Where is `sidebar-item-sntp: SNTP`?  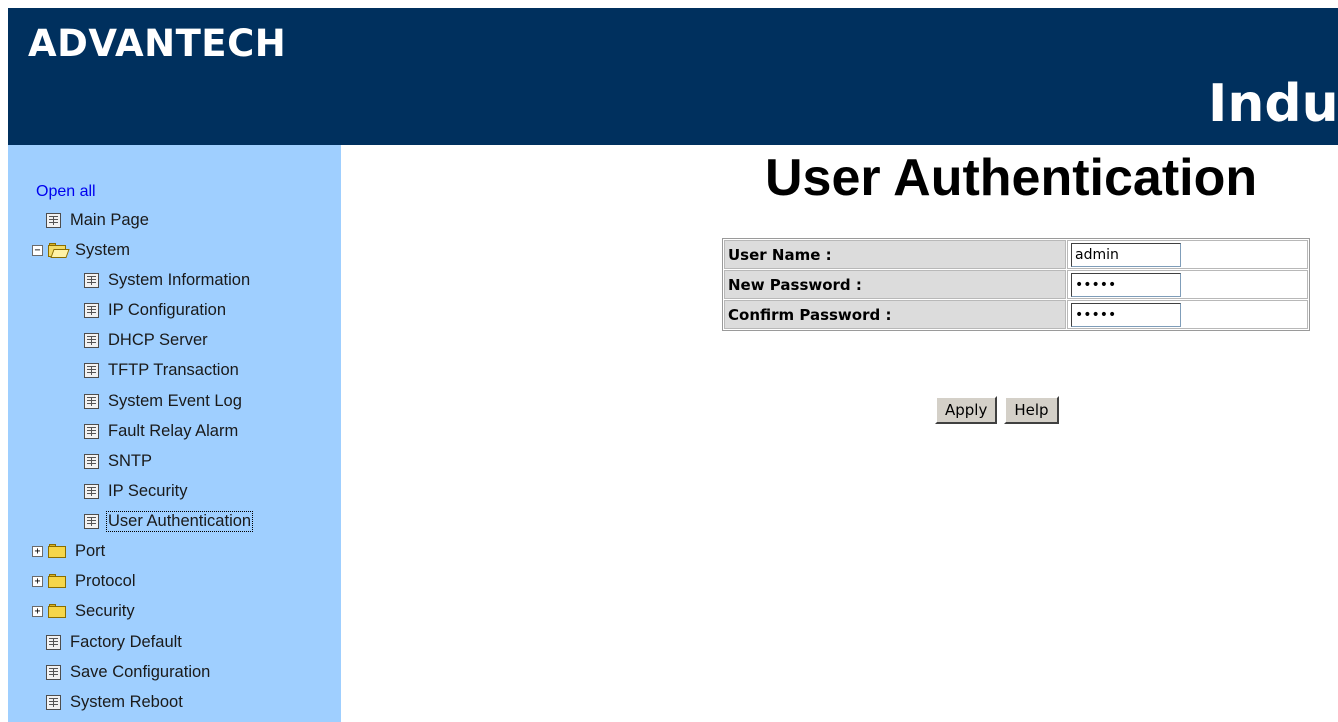
sidebar-item-sntp: SNTP is located at coordinates (118, 461).